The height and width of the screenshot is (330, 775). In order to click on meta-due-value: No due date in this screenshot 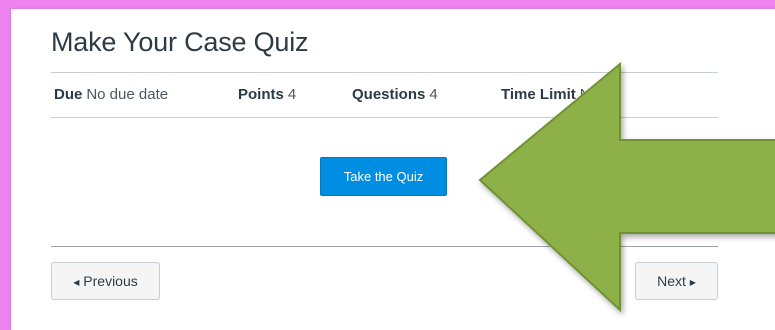, I will do `click(127, 94)`.